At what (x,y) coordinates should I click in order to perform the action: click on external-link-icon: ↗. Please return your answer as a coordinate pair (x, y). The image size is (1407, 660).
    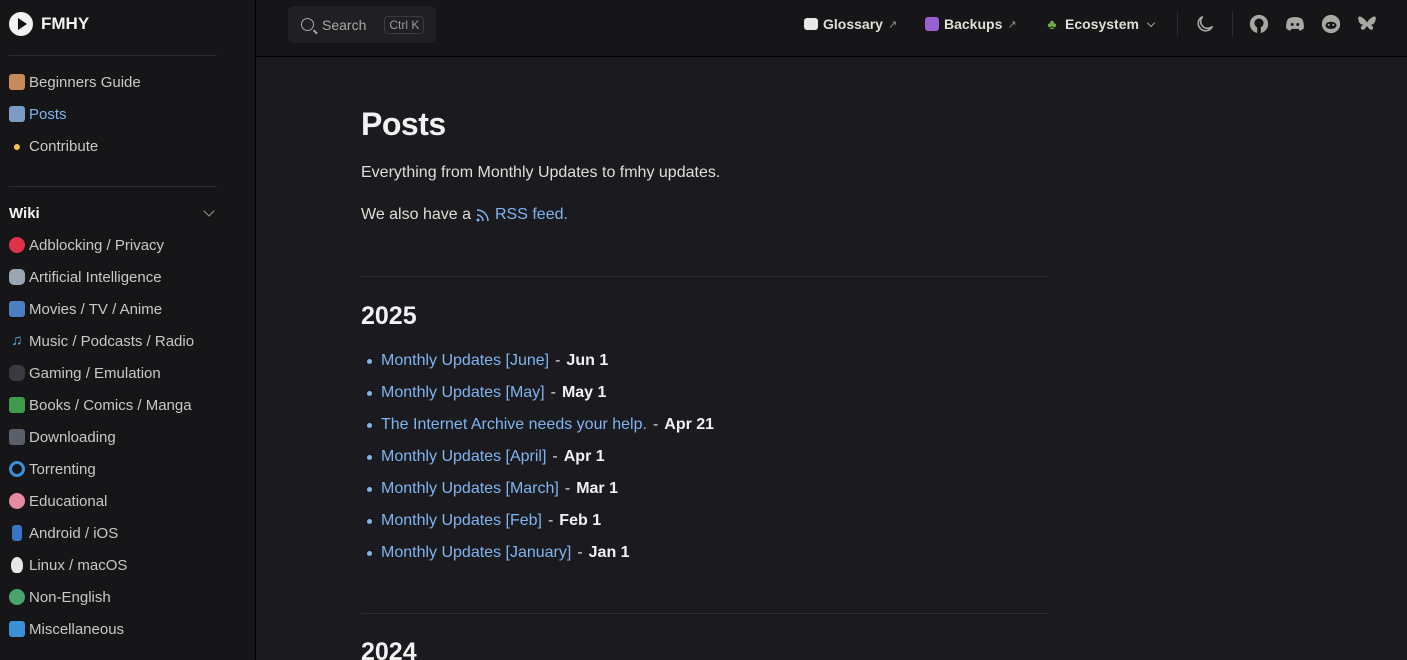
    Looking at the image, I should click on (892, 24).